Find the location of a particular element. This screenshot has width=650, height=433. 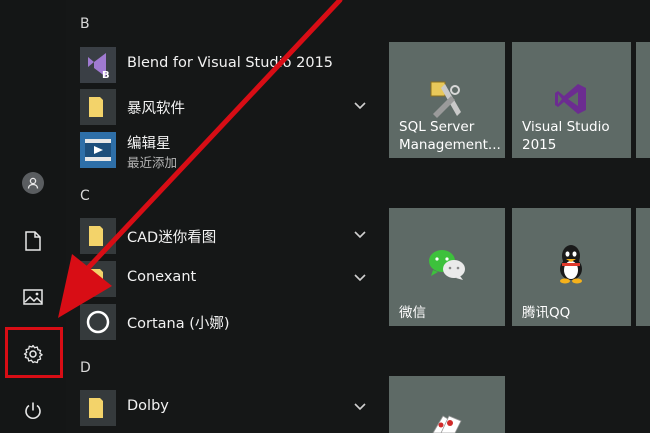

power-icon is located at coordinates (33, 410).